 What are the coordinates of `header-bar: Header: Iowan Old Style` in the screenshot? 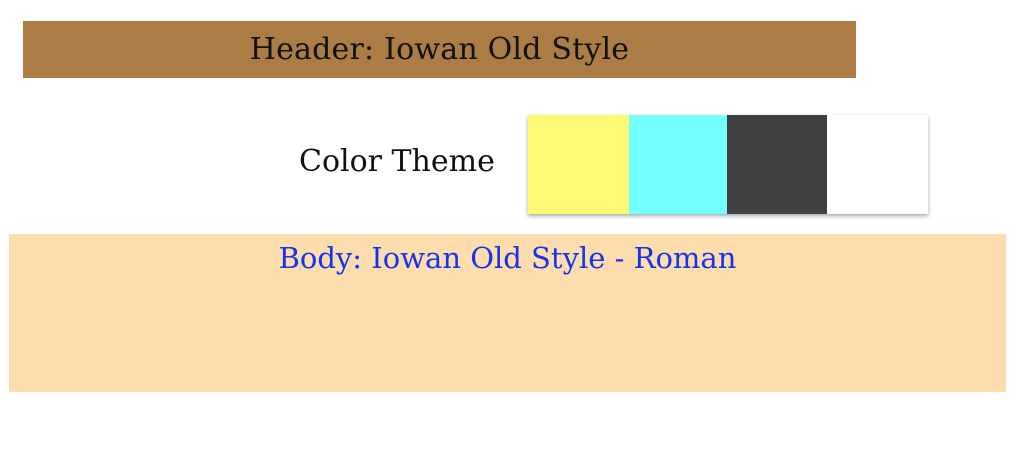 It's located at (439, 49).